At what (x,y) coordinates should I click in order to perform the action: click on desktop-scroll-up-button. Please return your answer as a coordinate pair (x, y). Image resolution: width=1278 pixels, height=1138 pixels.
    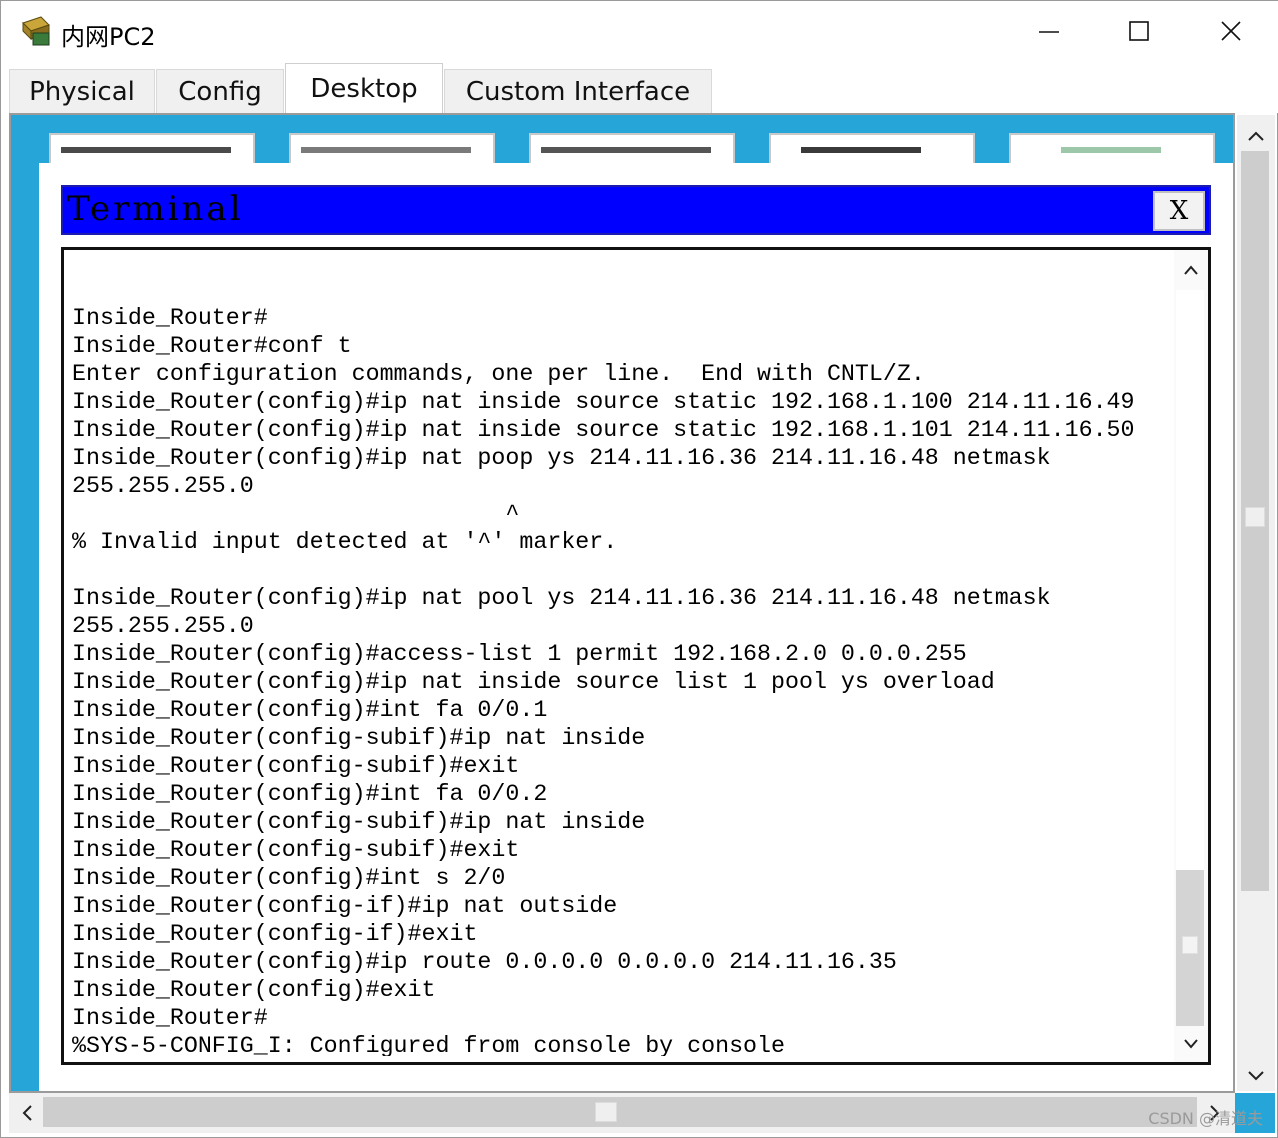
    Looking at the image, I should click on (1256, 136).